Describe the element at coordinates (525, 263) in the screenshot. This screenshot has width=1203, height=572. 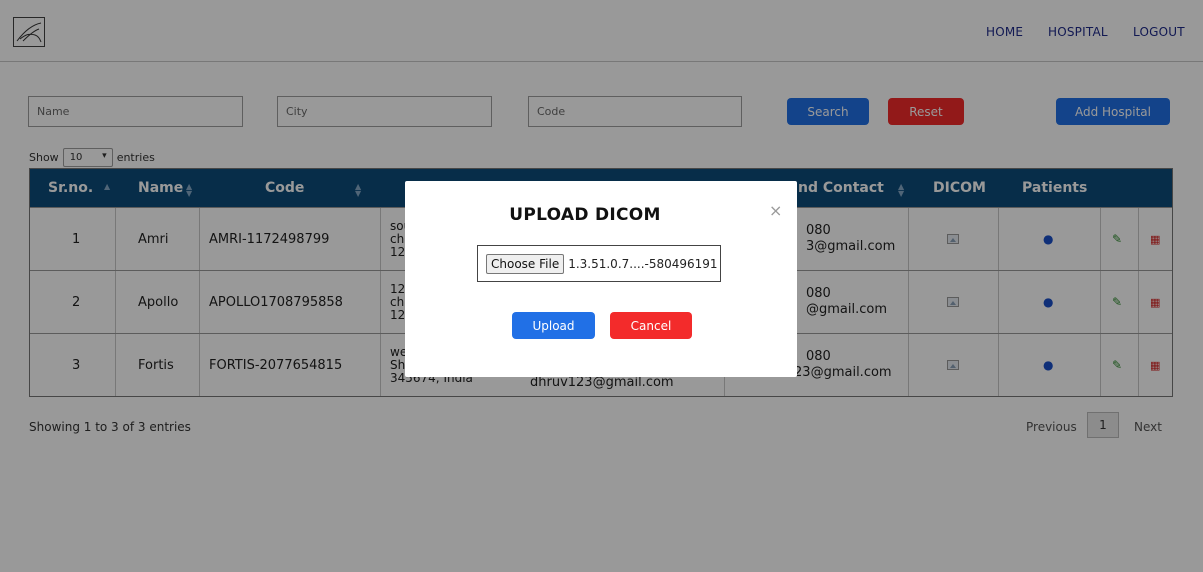
I see `choose-file-button: Choose File` at that location.